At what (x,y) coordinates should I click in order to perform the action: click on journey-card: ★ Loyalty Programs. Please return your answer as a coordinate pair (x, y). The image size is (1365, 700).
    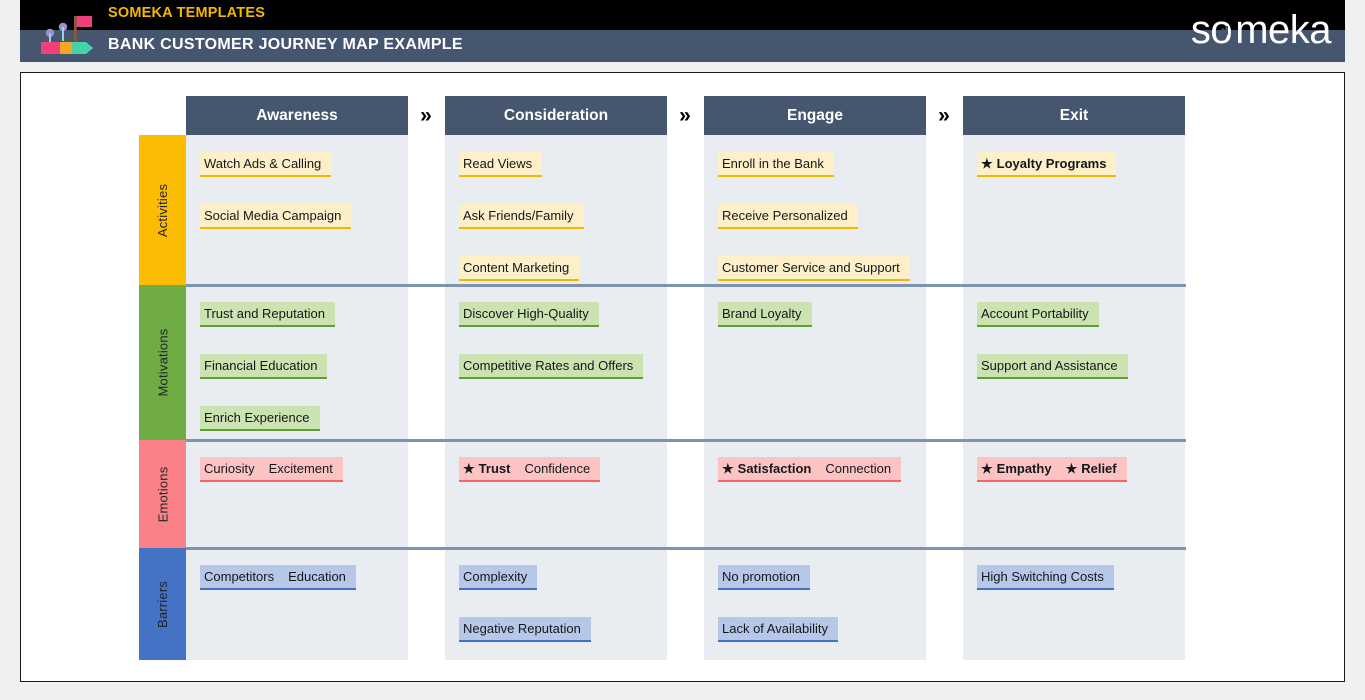
    Looking at the image, I should click on (1047, 164).